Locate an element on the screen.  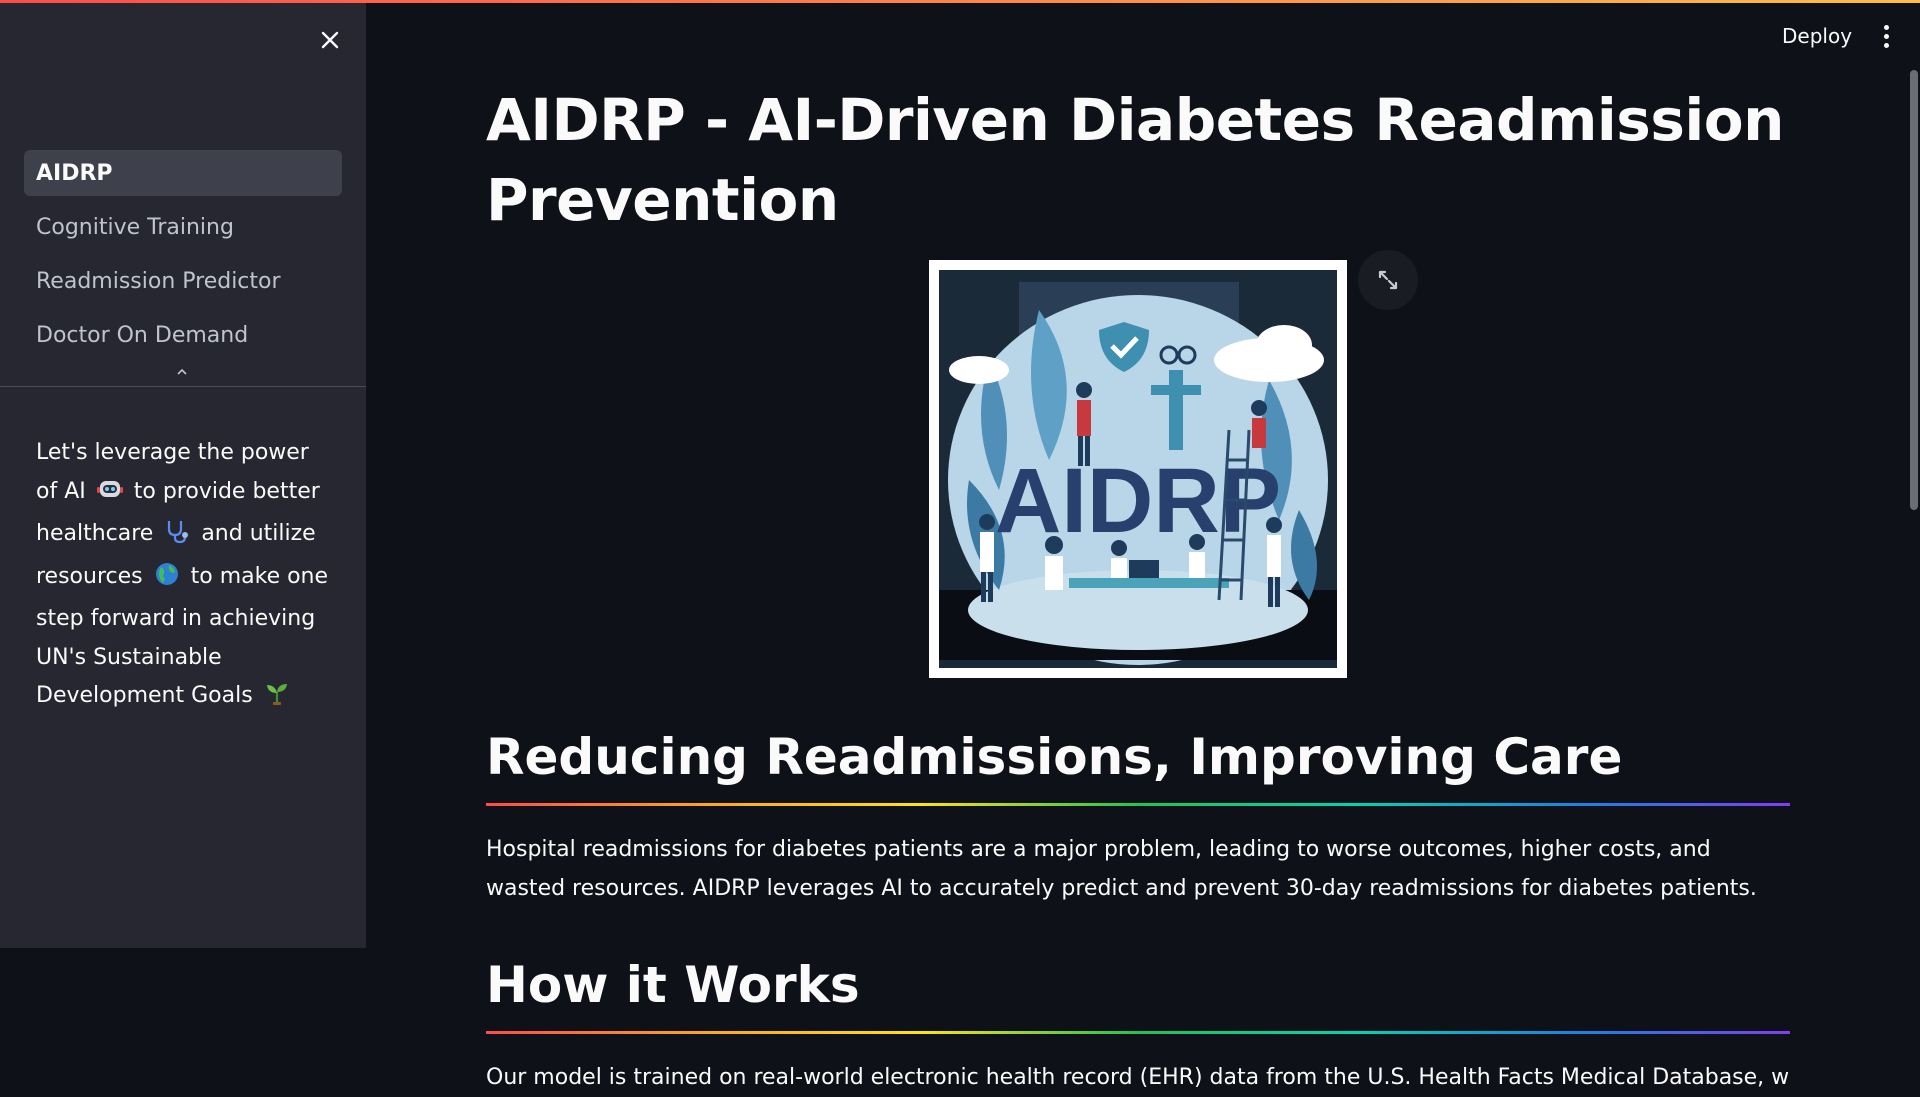
section-heading-how-it-works: How it Works is located at coordinates (673, 985).